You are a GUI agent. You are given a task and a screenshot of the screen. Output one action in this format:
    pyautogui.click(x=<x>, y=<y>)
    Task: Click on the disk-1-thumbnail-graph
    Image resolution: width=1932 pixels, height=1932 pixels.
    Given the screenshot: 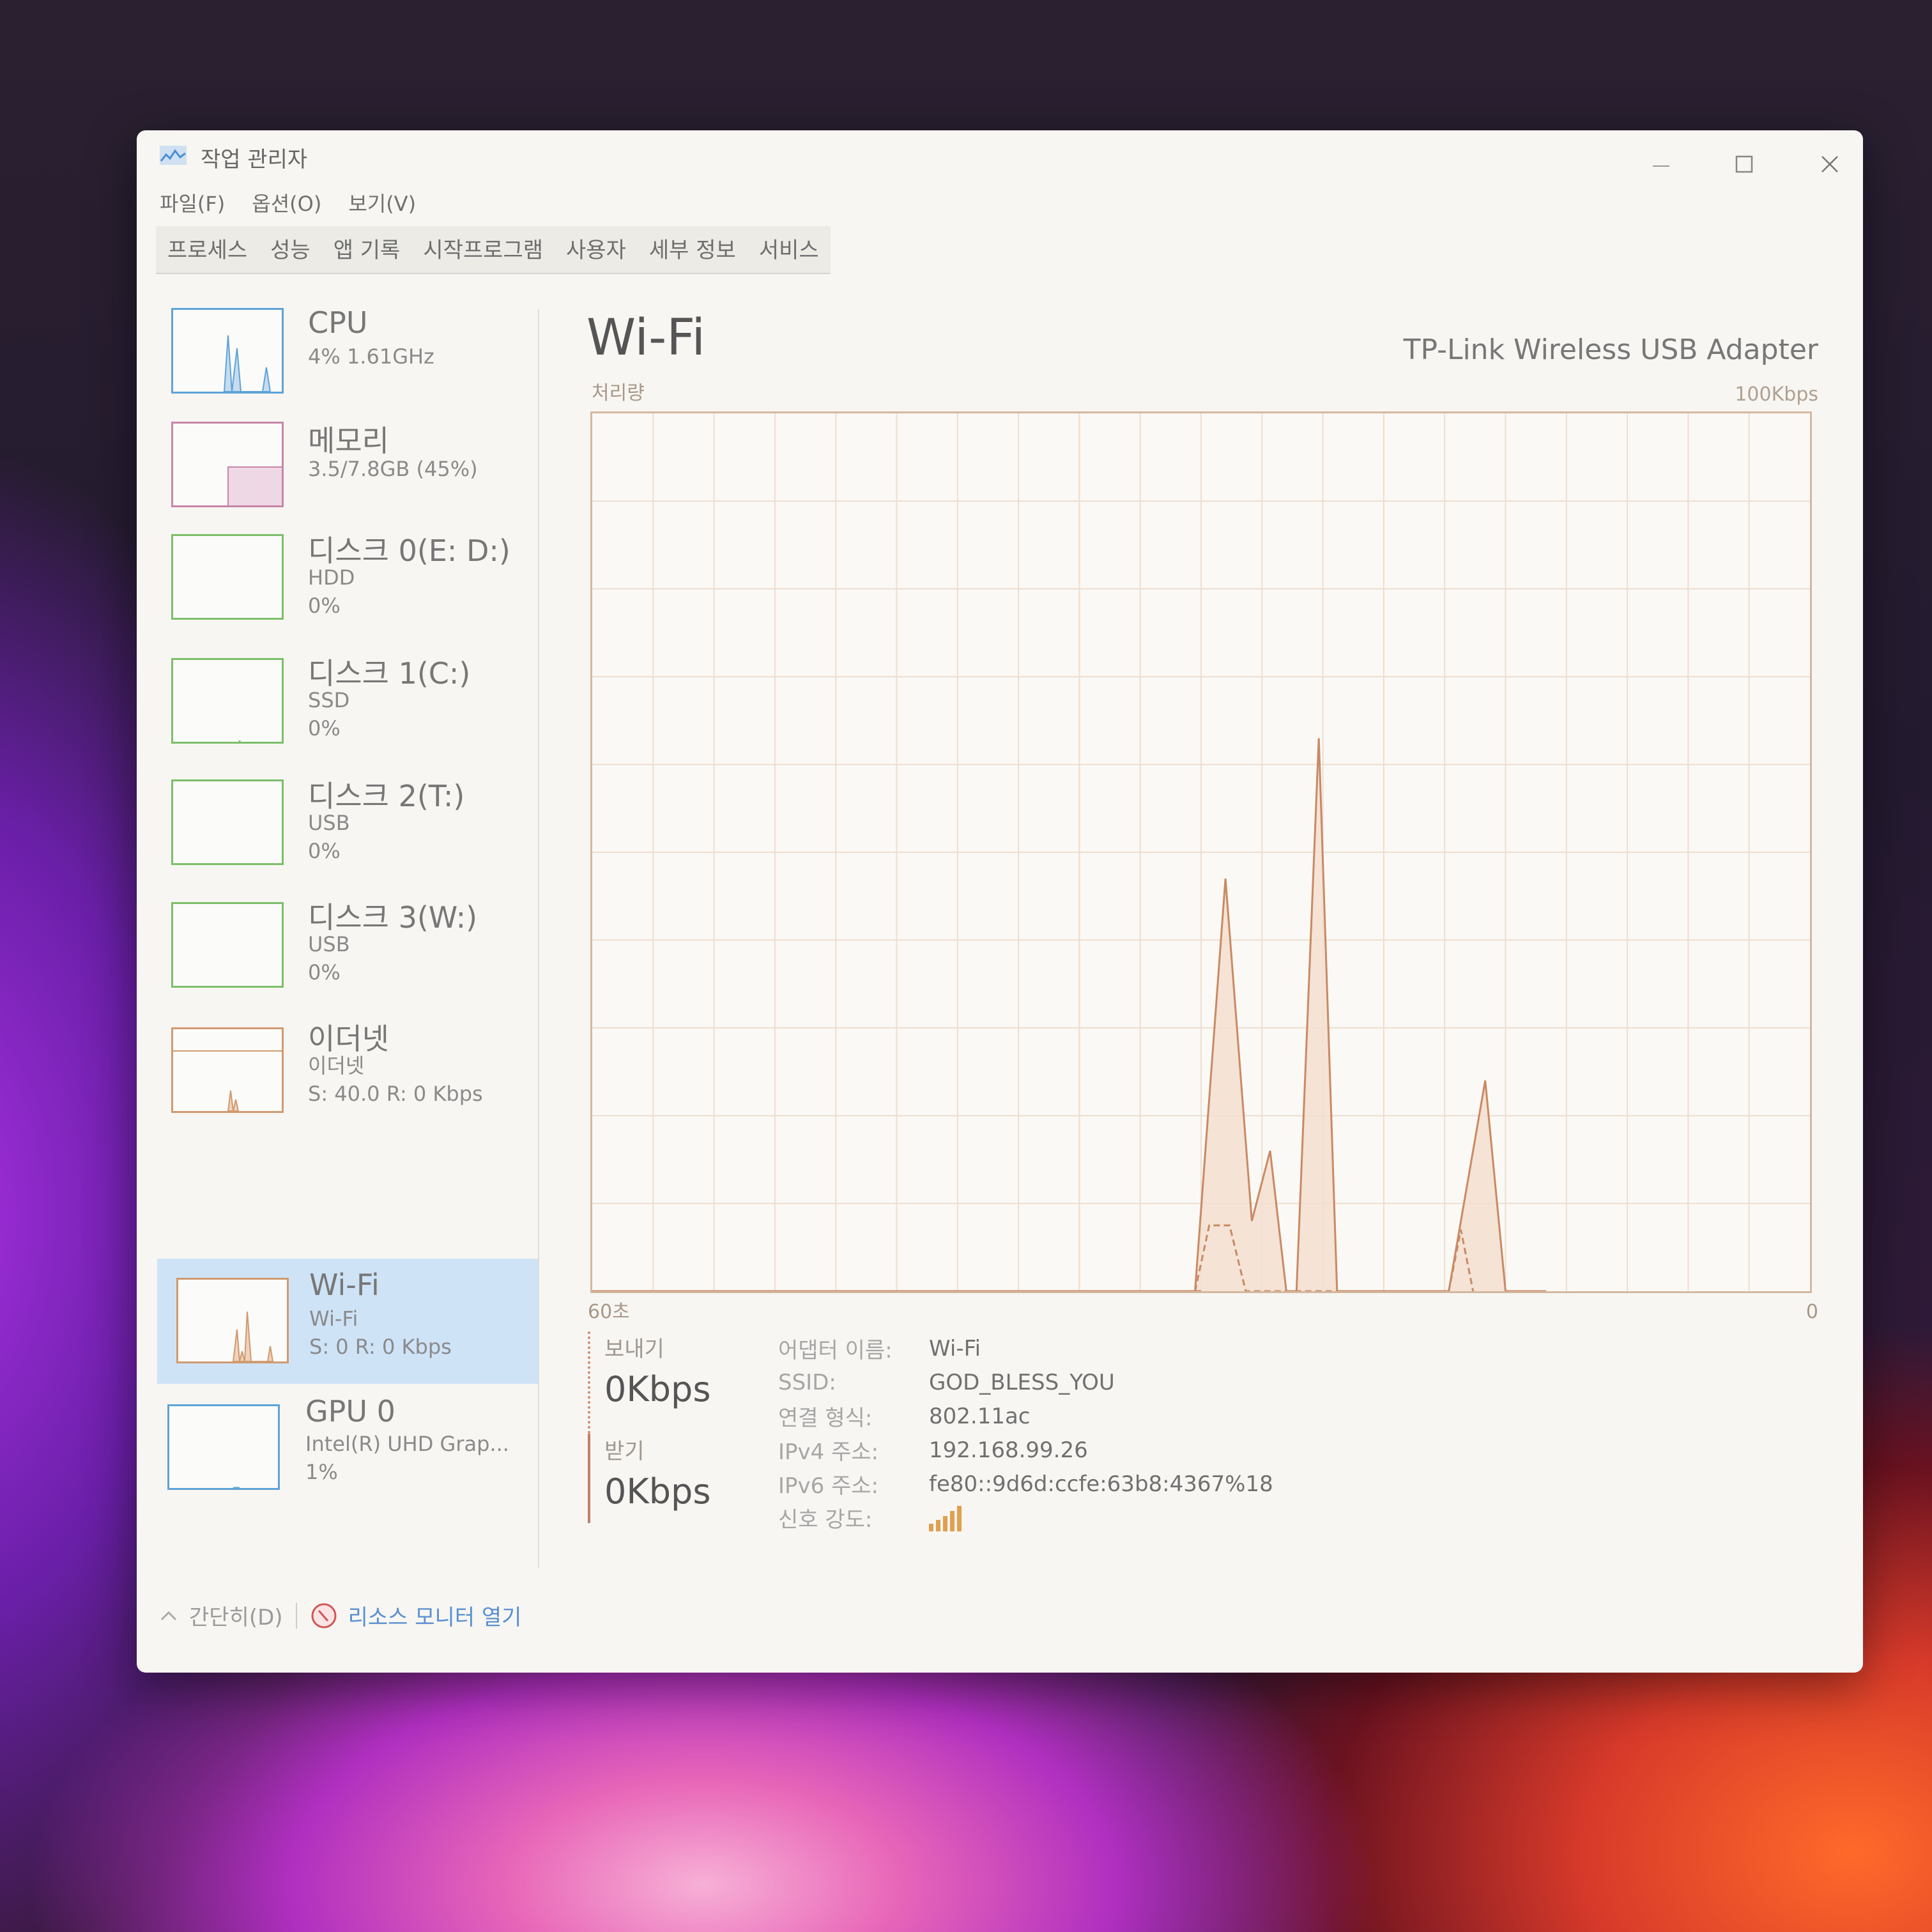 What is the action you would take?
    pyautogui.click(x=227, y=701)
    